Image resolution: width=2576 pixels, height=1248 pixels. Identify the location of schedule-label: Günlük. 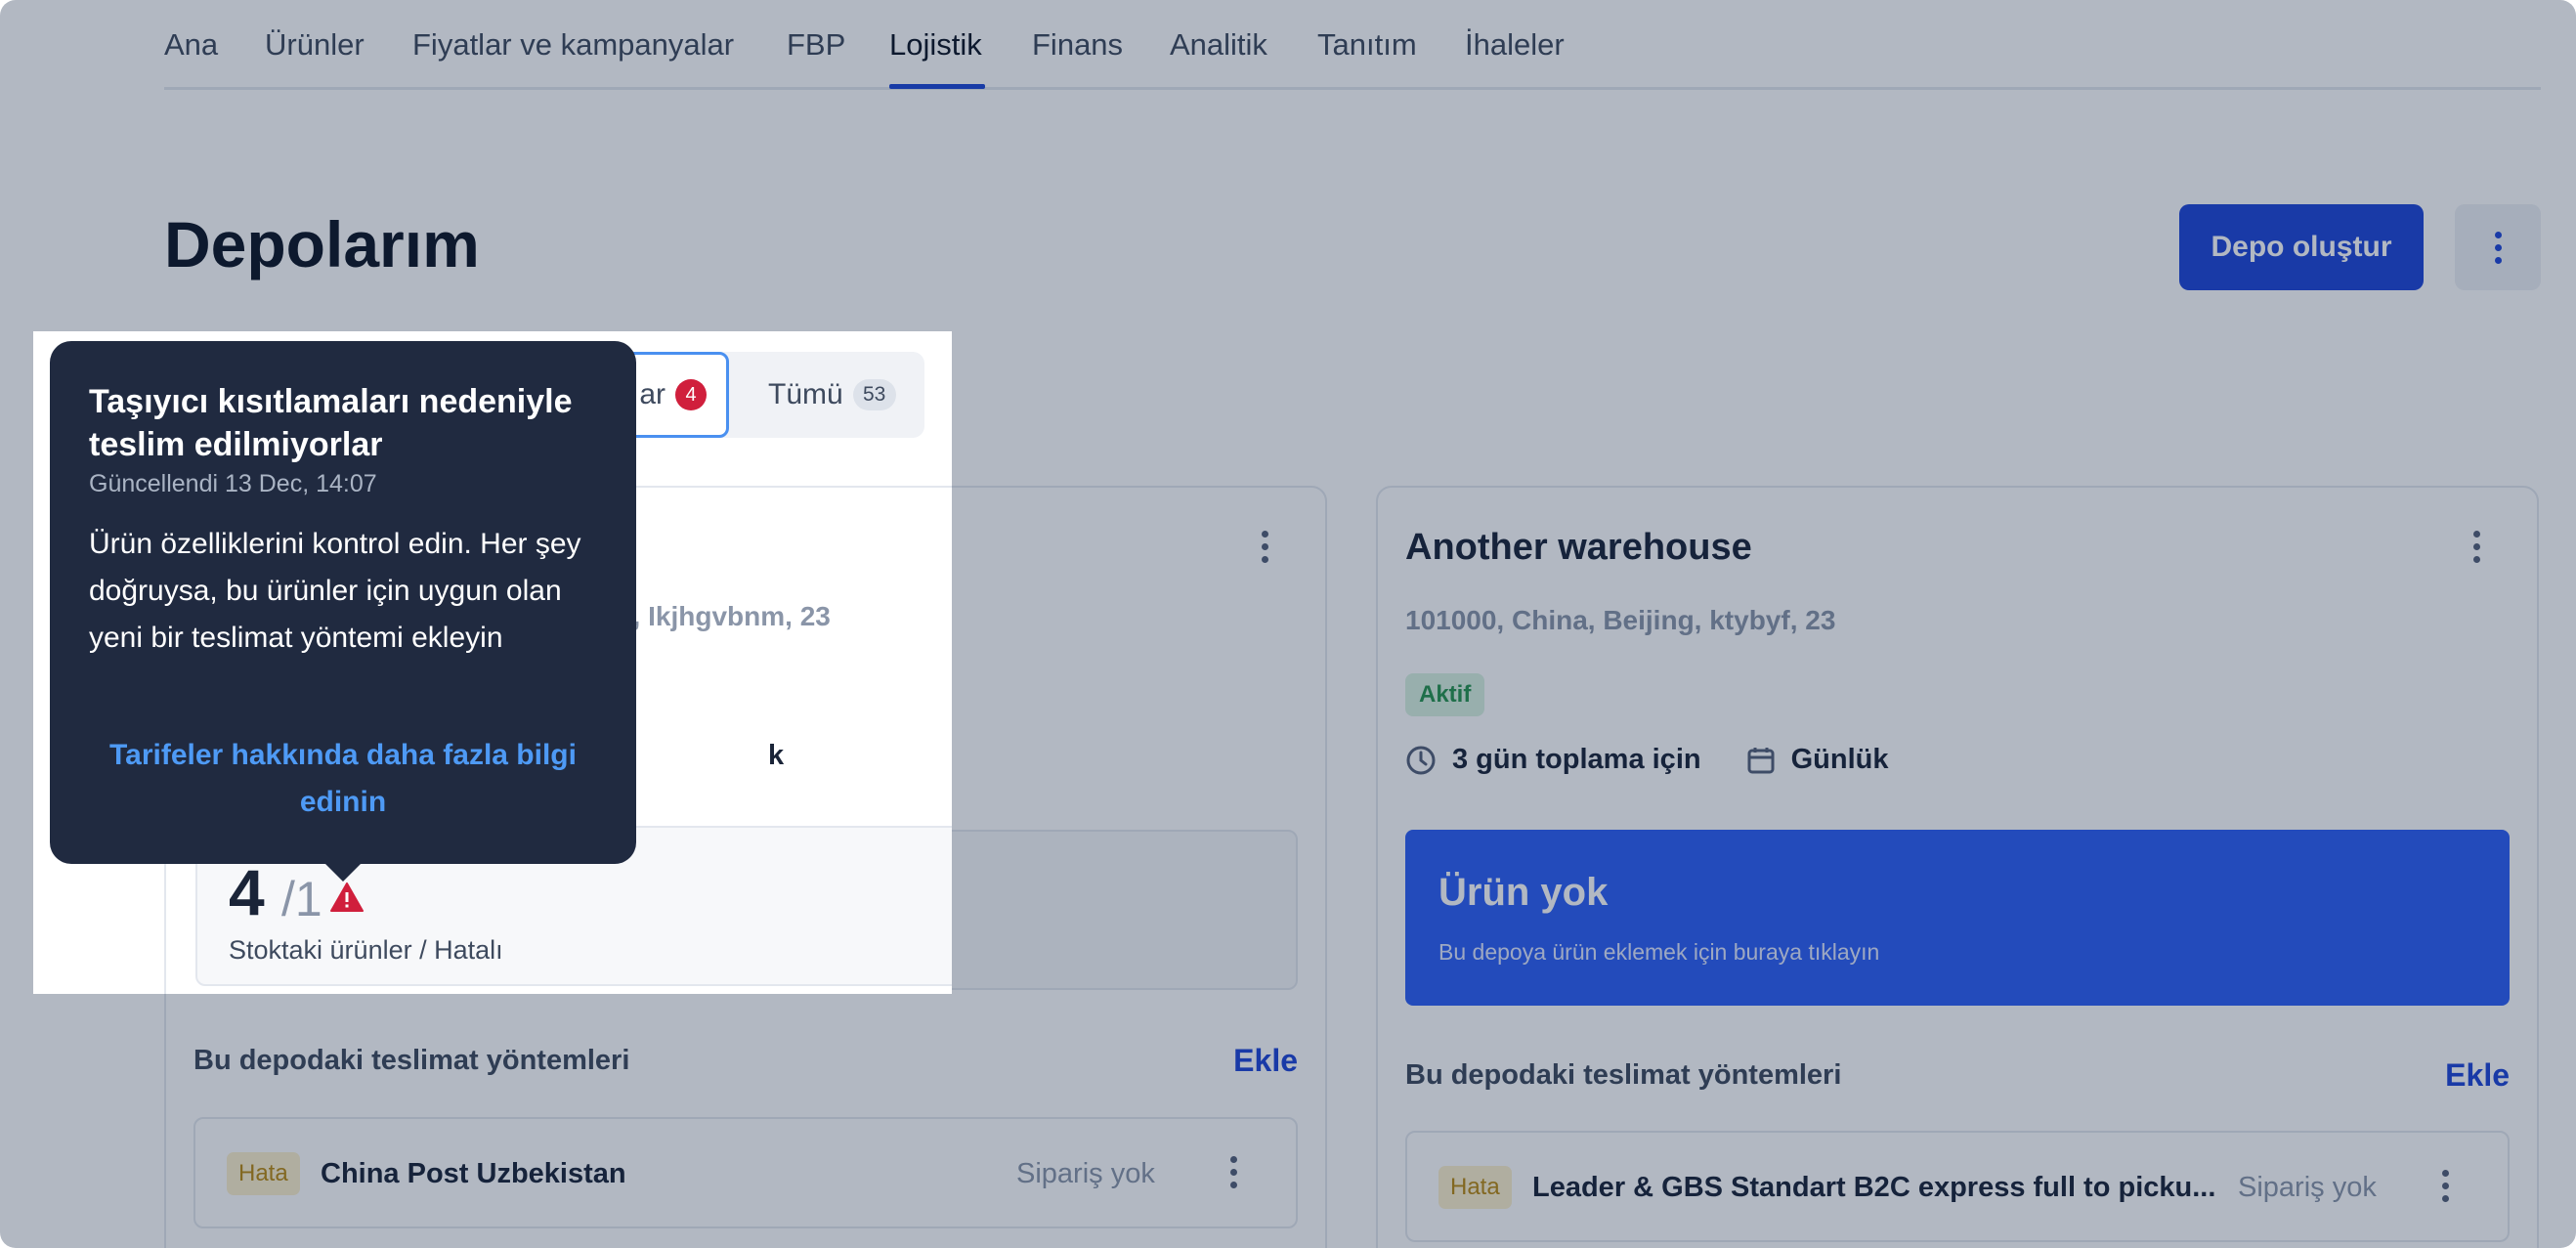
(1839, 759).